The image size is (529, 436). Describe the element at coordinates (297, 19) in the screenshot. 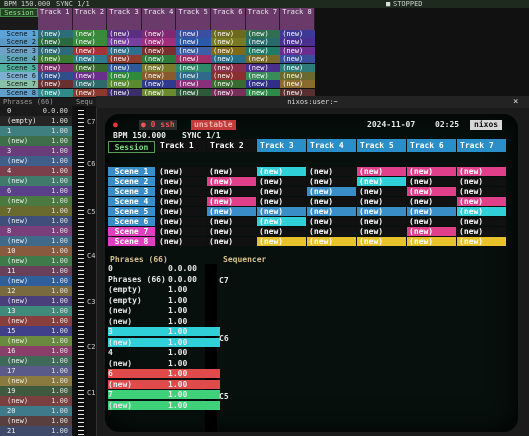

I see `track-header-8: Track 8` at that location.